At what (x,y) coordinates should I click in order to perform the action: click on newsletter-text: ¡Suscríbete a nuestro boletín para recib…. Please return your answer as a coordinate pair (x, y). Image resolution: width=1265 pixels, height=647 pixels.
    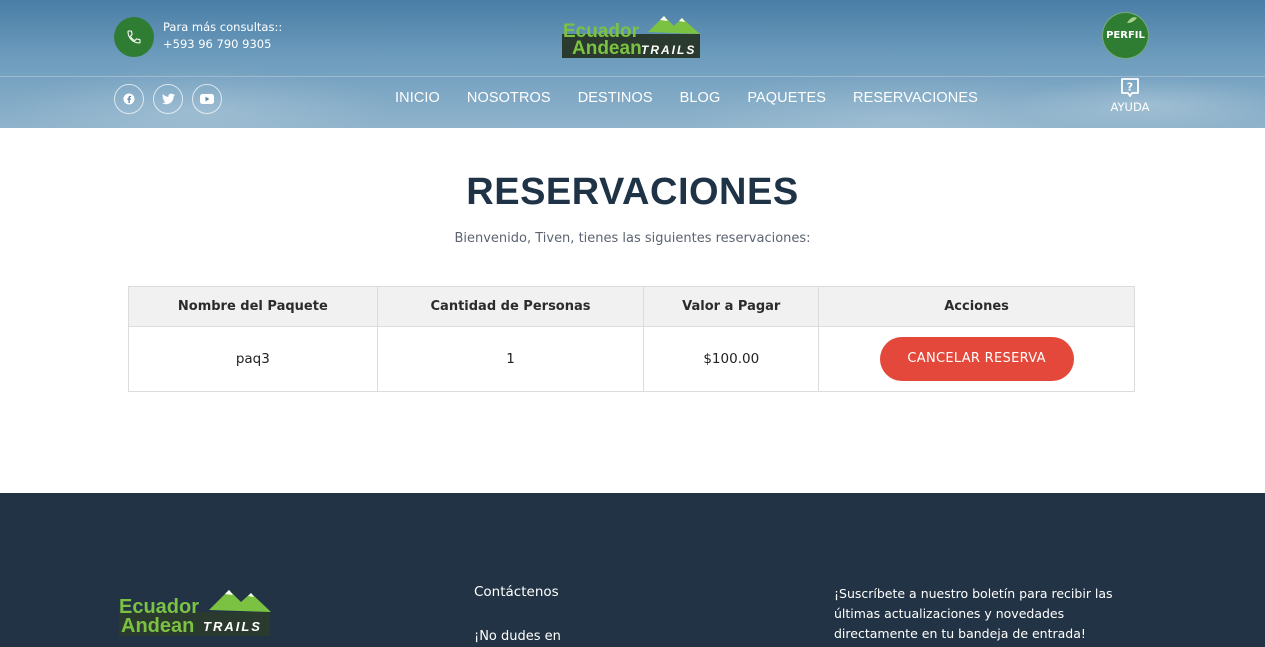
    Looking at the image, I should click on (973, 613).